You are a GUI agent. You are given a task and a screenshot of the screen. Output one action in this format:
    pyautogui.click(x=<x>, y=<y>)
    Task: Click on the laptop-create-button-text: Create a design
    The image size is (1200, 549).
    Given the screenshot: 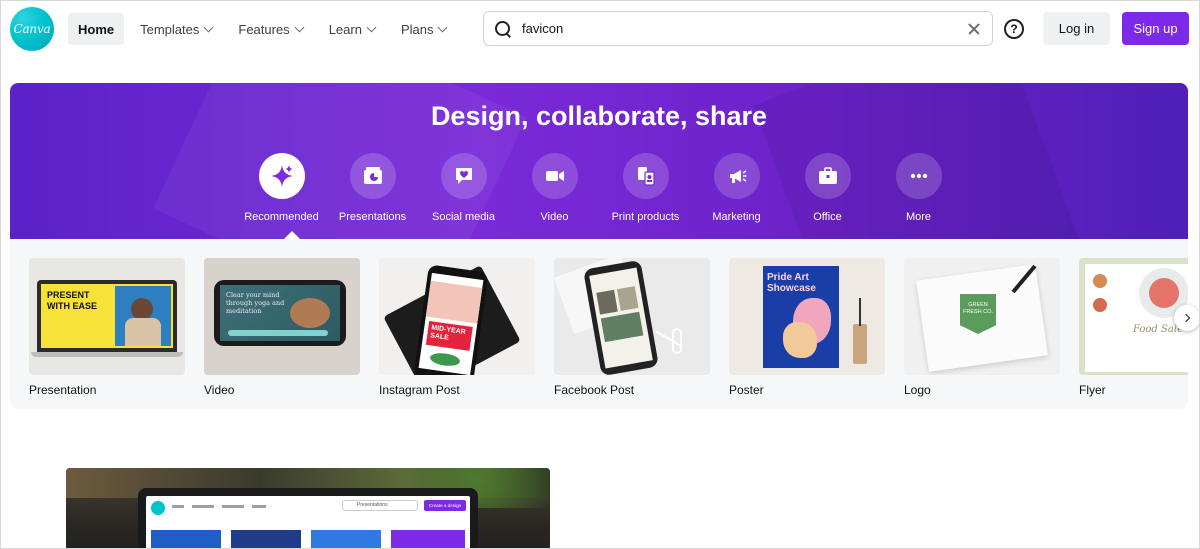 What is the action you would take?
    pyautogui.click(x=445, y=505)
    